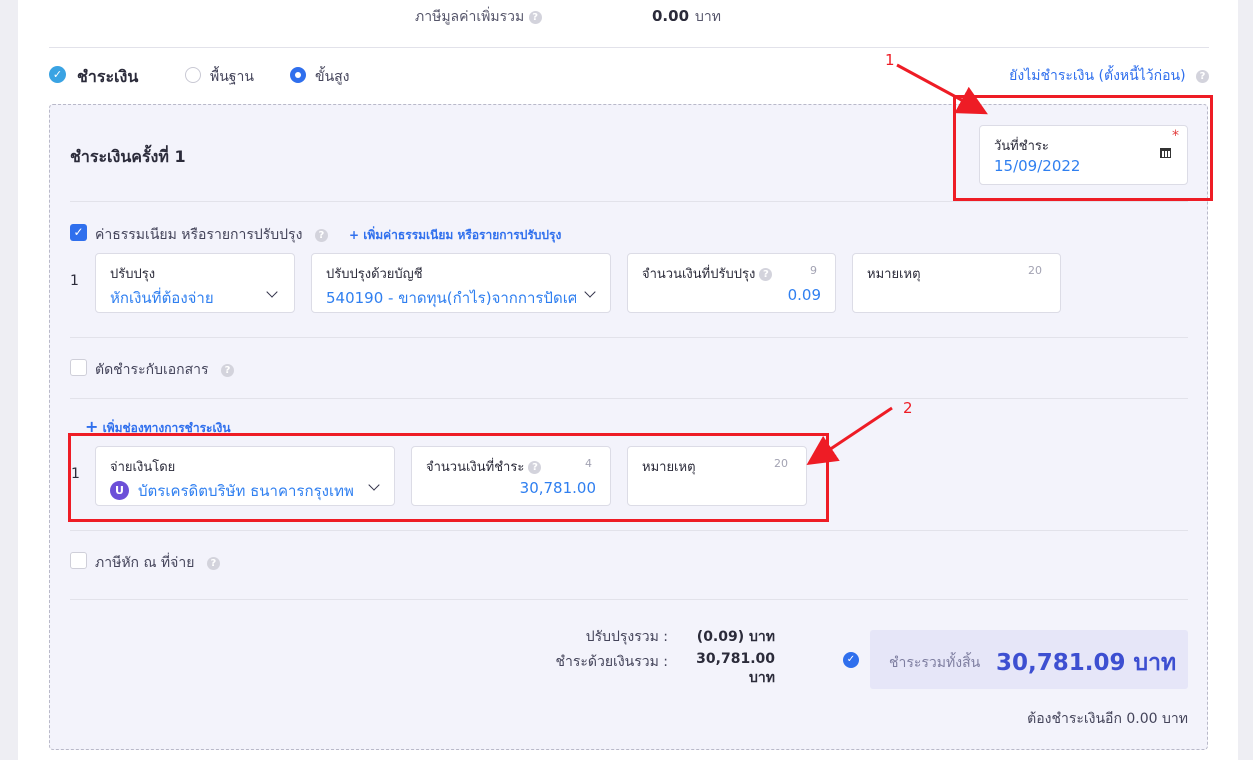 This screenshot has width=1253, height=760. What do you see at coordinates (897, 264) in the screenshot?
I see `annotation-arrows` at bounding box center [897, 264].